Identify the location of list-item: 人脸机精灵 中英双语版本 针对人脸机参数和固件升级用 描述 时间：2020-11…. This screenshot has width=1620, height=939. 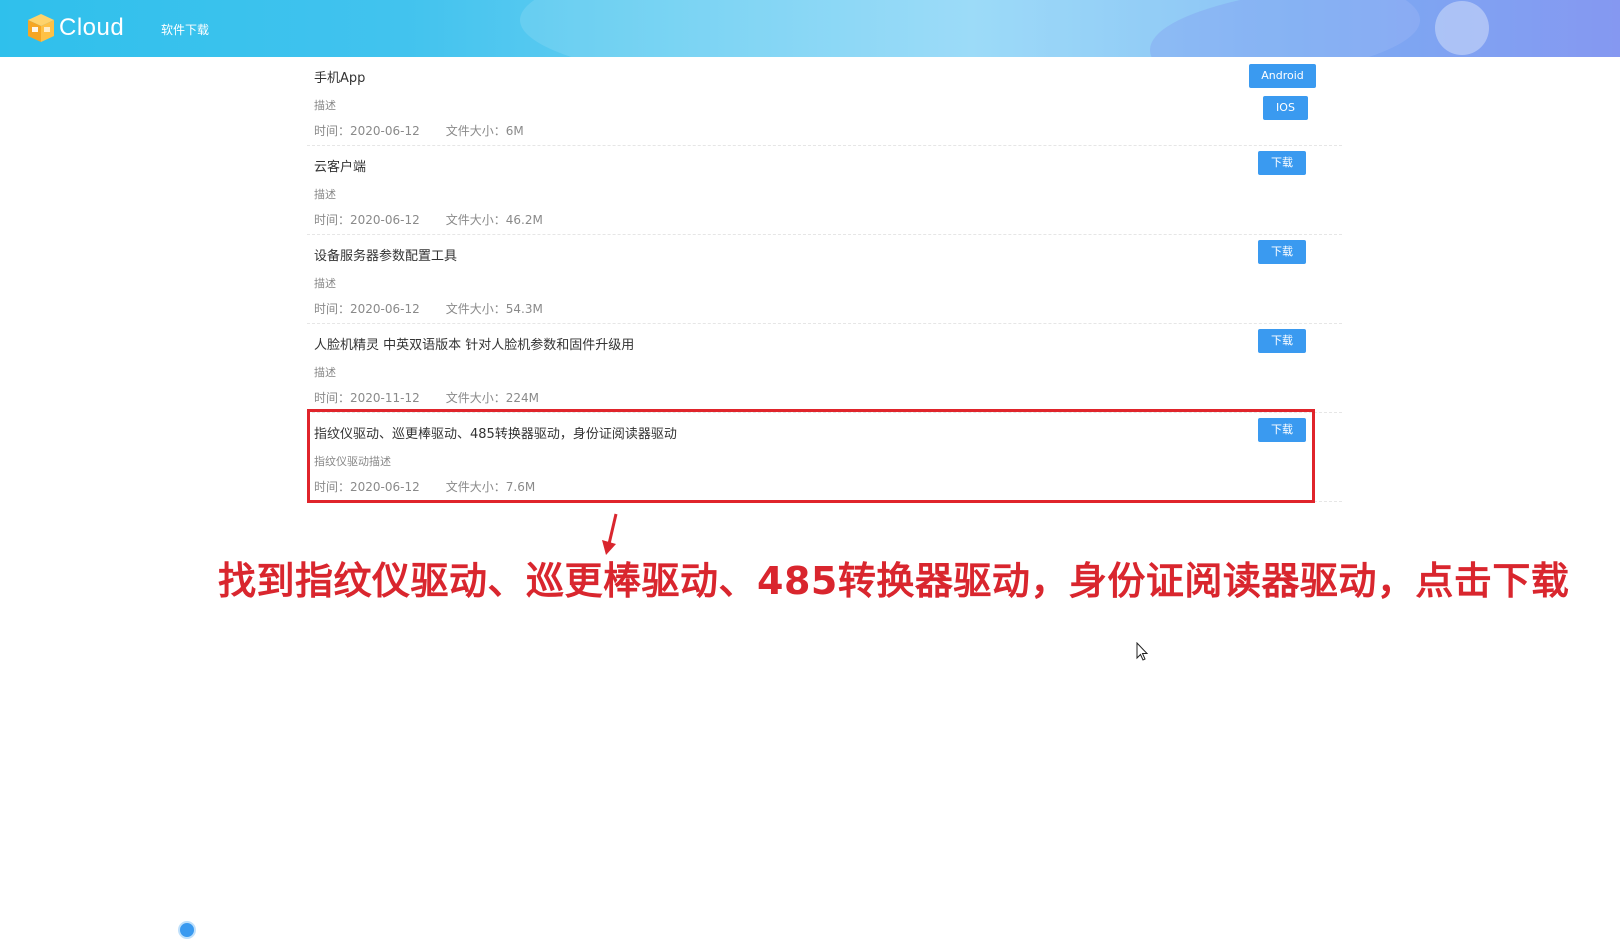
(824, 368).